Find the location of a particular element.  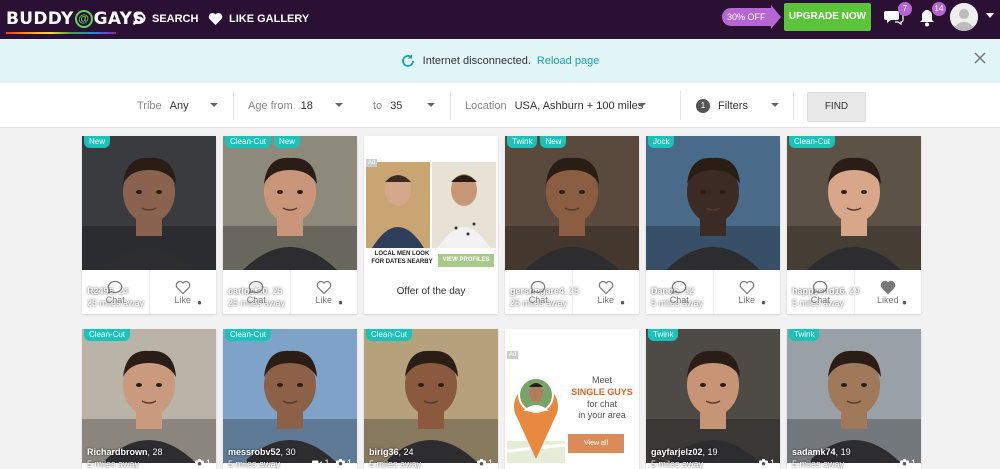

ad-tag: Ad is located at coordinates (372, 163).